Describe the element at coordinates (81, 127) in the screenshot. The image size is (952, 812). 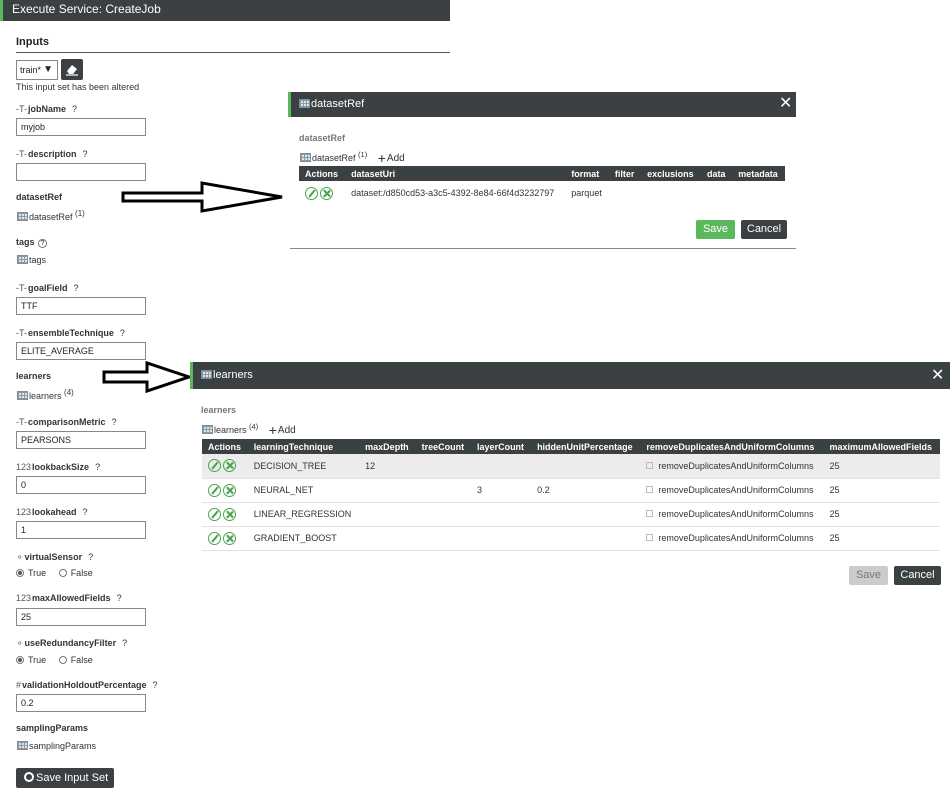
I see `jobname-input: myjob` at that location.